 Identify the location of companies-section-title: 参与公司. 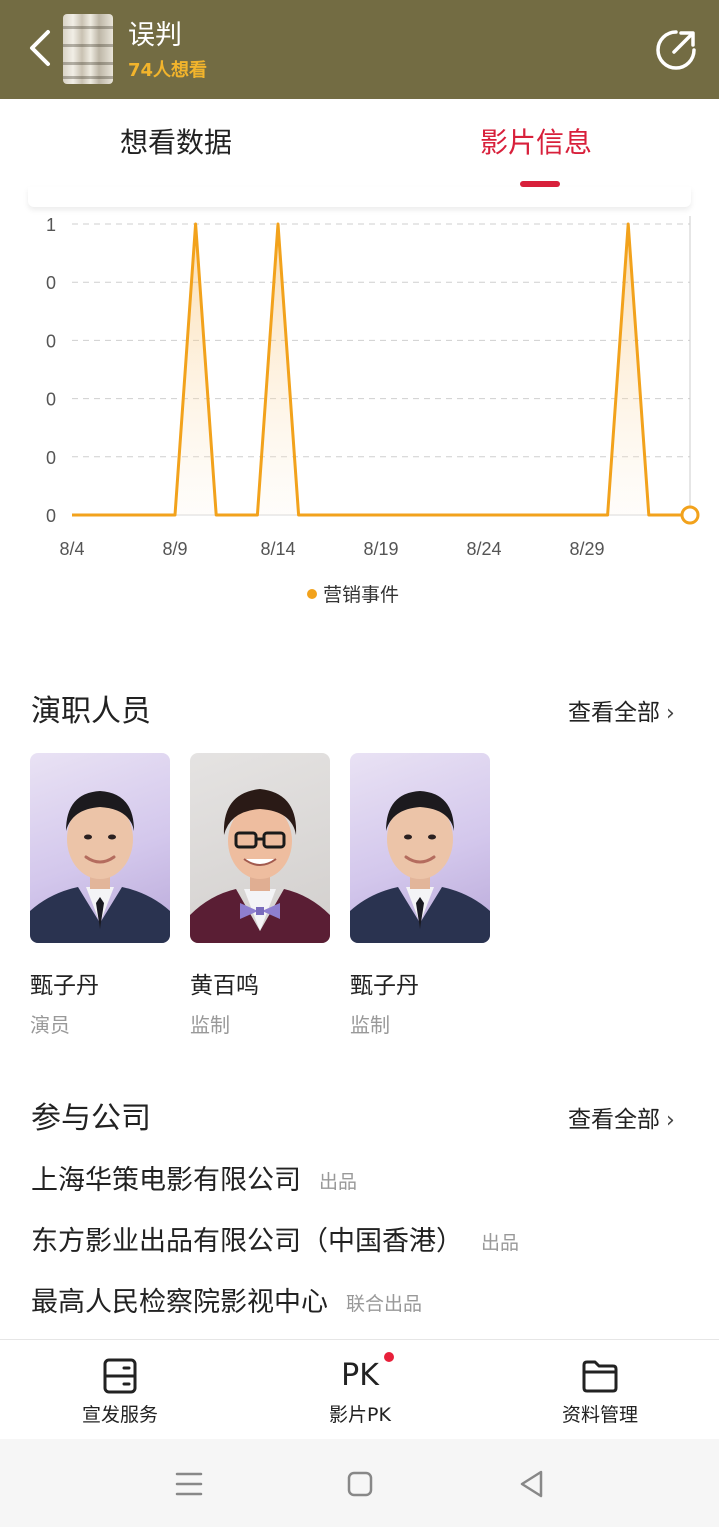
(91, 1118).